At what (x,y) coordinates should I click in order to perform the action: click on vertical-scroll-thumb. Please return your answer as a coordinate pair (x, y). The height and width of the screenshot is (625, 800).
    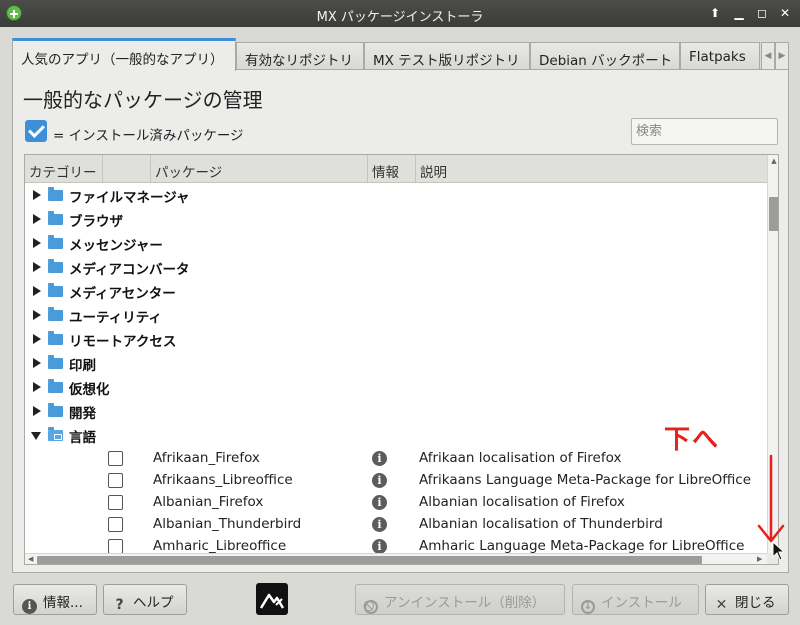
    Looking at the image, I should click on (773, 214).